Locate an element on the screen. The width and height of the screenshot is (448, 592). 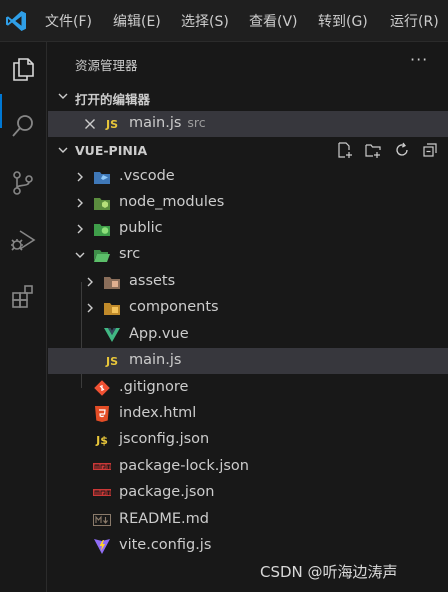
tree-item-label: jsconfig.json is located at coordinates (164, 439).